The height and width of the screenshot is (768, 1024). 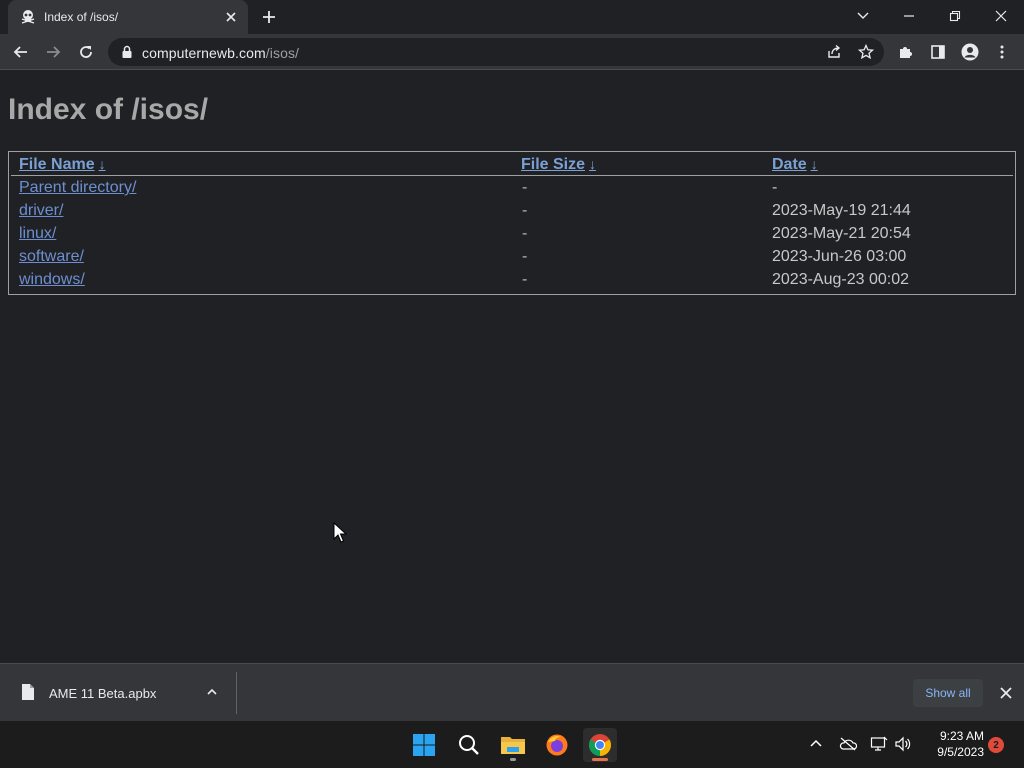 What do you see at coordinates (37, 234) in the screenshot?
I see `file-link: linux/` at bounding box center [37, 234].